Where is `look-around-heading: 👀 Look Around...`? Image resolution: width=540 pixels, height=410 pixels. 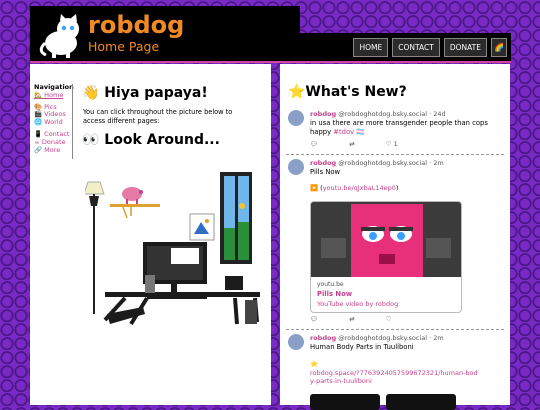
look-around-heading: 👀 Look Around... is located at coordinates (151, 140).